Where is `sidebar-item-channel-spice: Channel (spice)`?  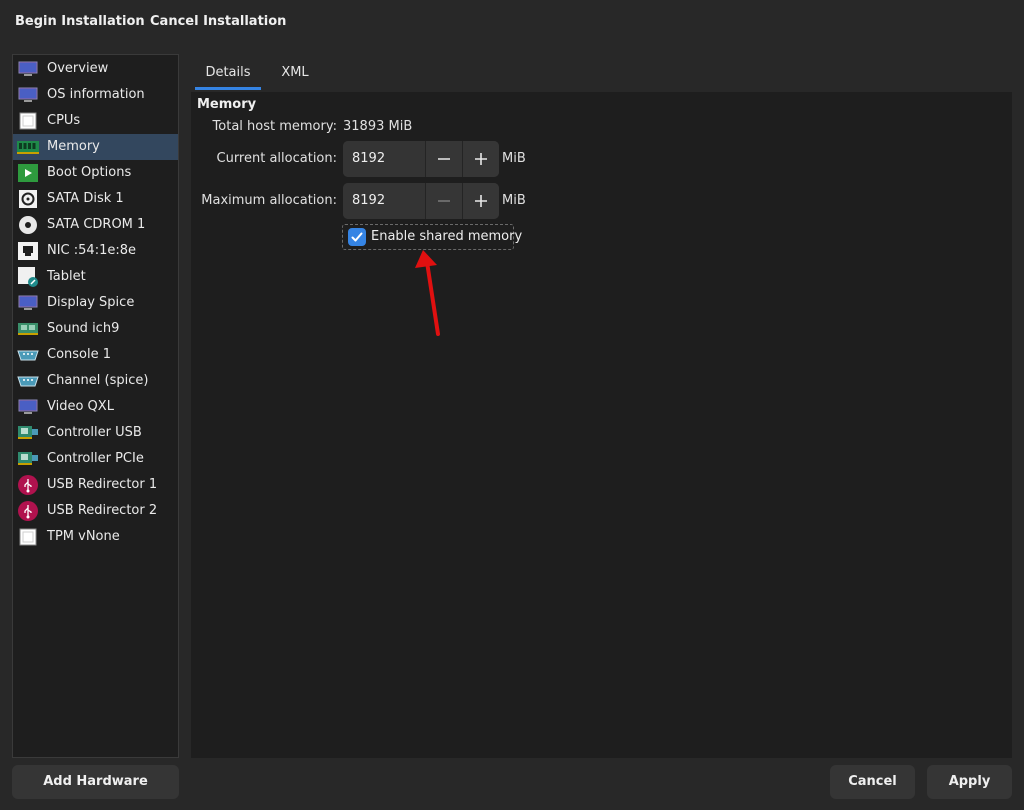
sidebar-item-channel-spice: Channel (spice) is located at coordinates (95, 381).